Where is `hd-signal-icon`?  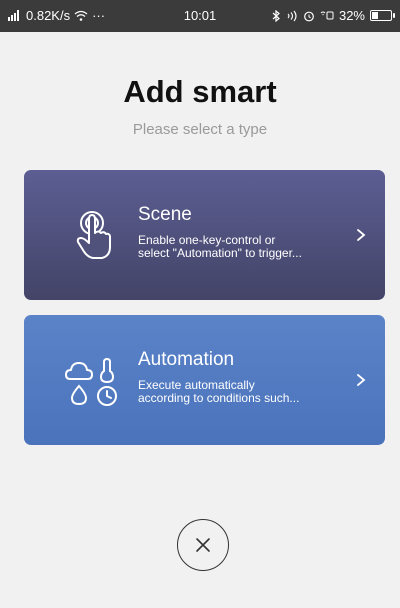 hd-signal-icon is located at coordinates (327, 15).